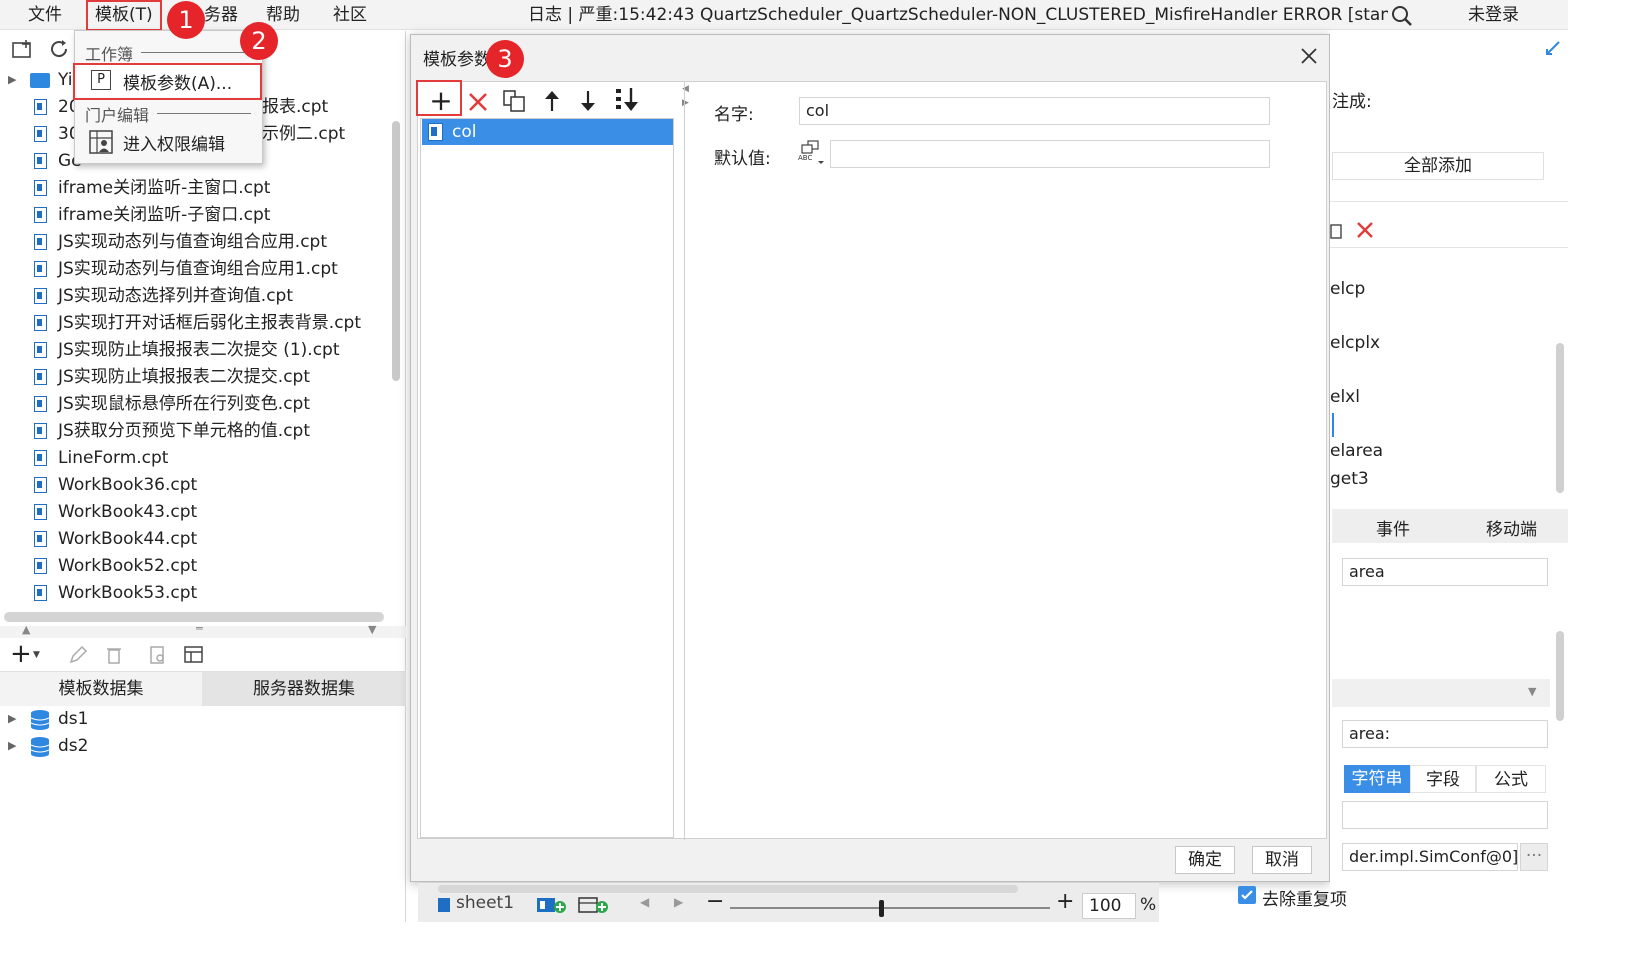 The image size is (1649, 970). I want to click on tree-vertical-scrollbar, so click(396, 251).